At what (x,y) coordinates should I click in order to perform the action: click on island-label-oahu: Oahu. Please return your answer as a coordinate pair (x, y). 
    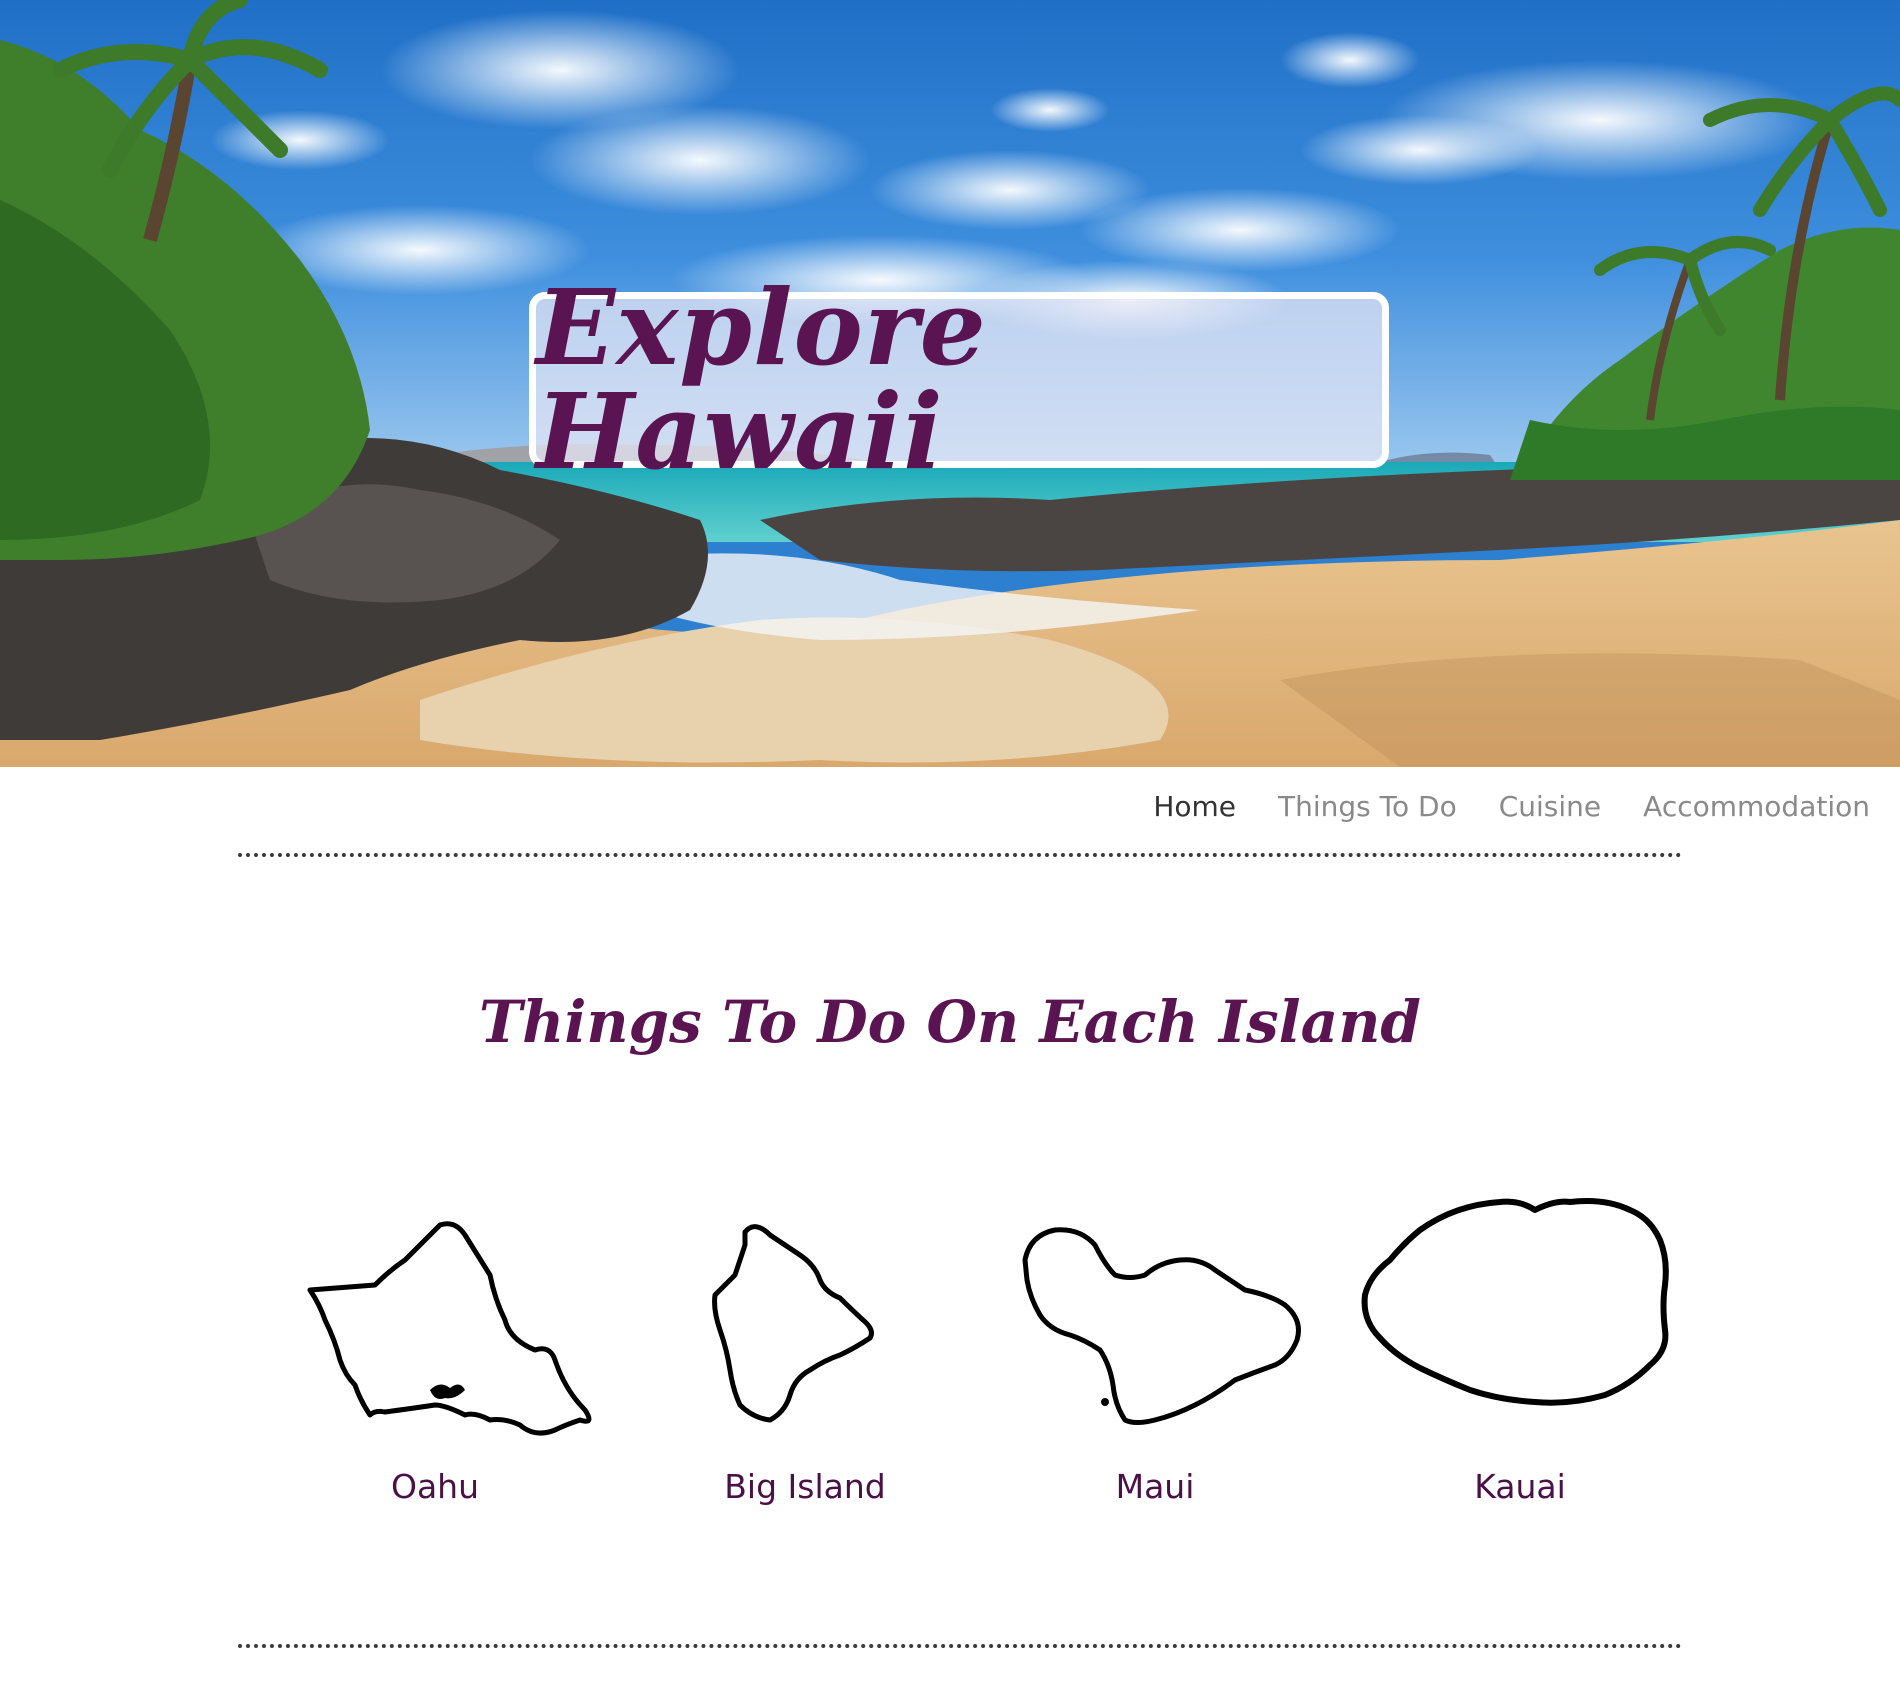
    Looking at the image, I should click on (435, 1486).